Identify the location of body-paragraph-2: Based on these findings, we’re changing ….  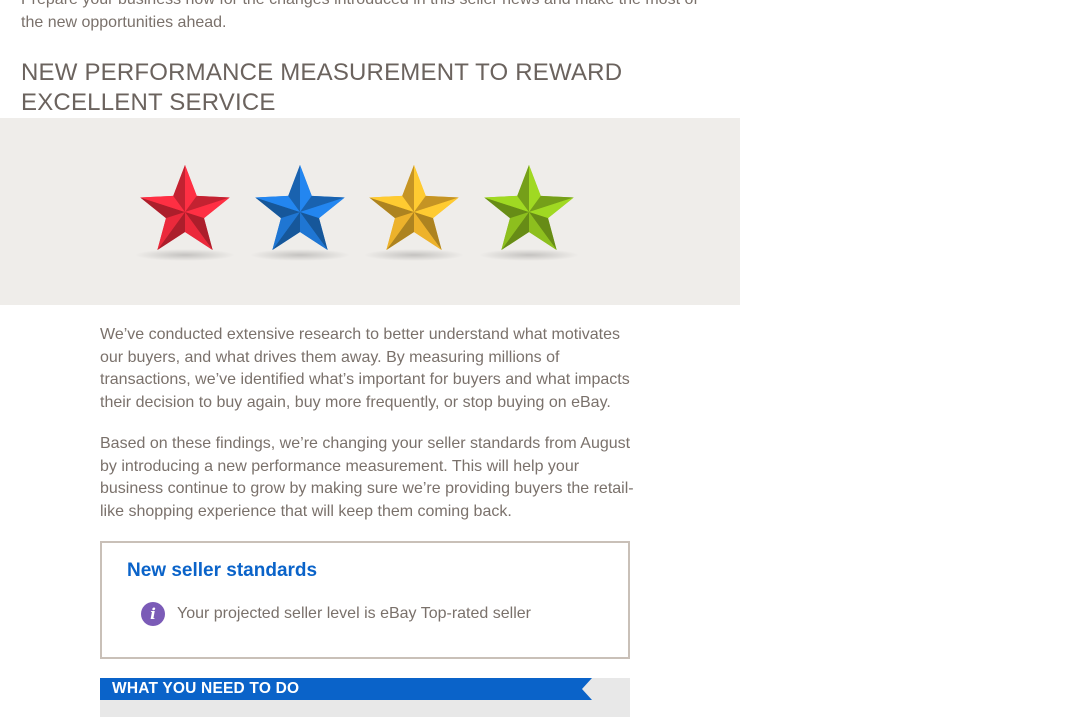
(367, 477).